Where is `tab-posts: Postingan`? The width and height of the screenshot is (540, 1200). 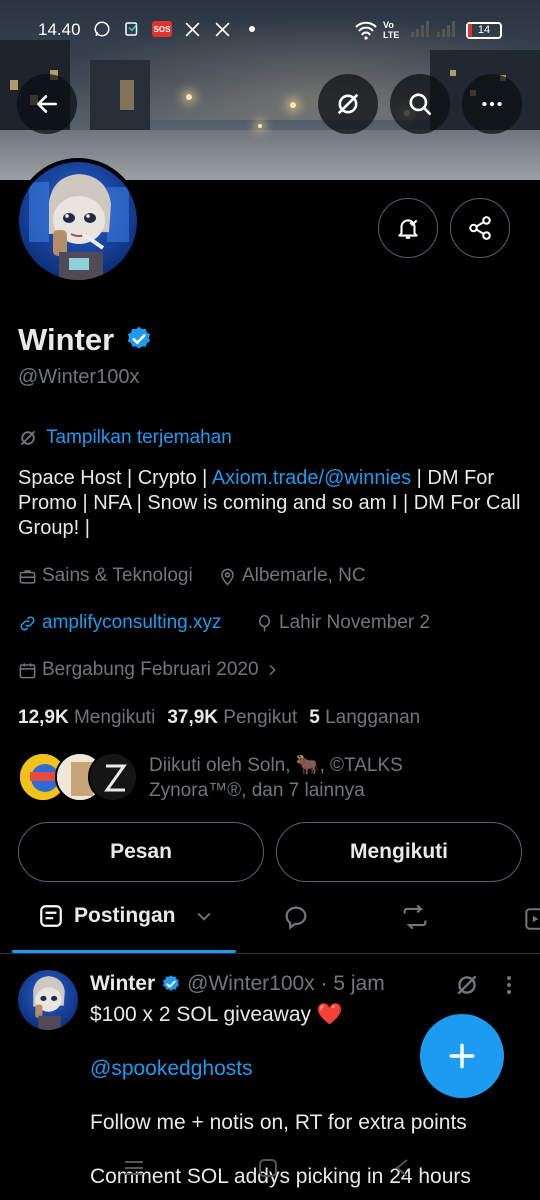
tab-posts: Postingan is located at coordinates (126, 916).